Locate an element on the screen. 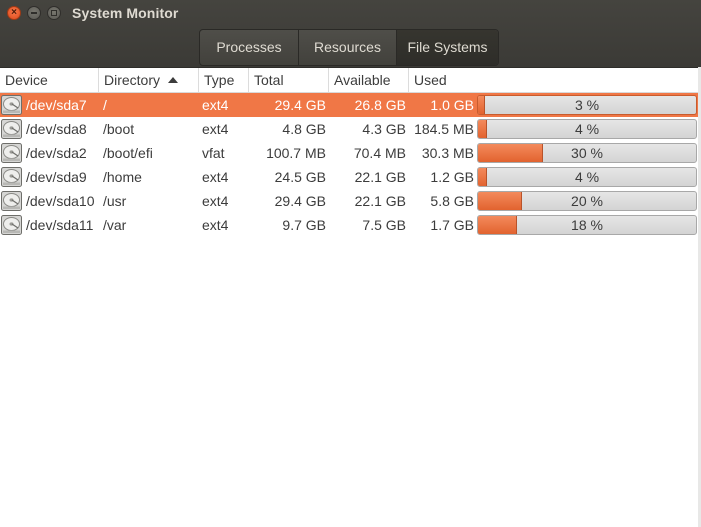 Image resolution: width=701 pixels, height=527 pixels. column-header-label: Used is located at coordinates (430, 80).